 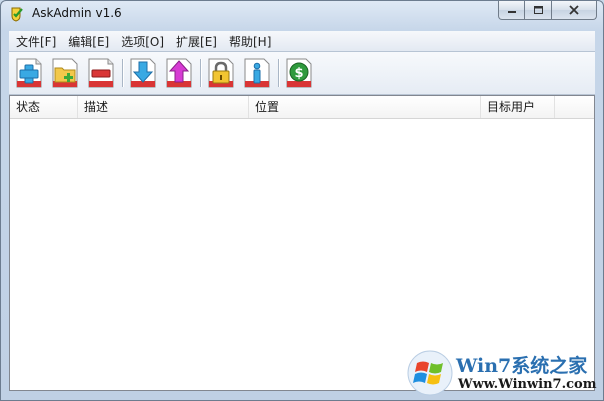 I want to click on upload-icon, so click(x=179, y=73).